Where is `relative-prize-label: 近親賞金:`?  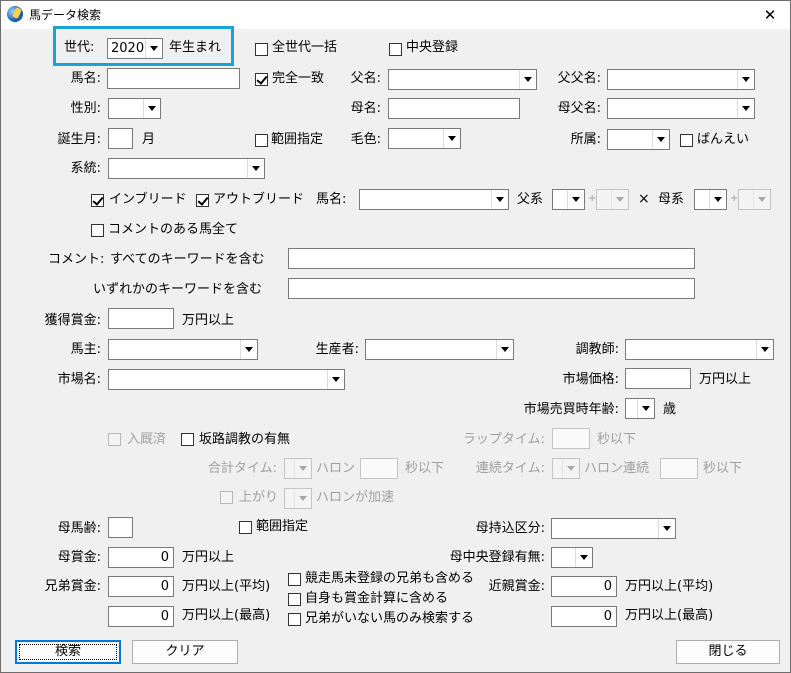
relative-prize-label: 近親賞金: is located at coordinates (516, 586).